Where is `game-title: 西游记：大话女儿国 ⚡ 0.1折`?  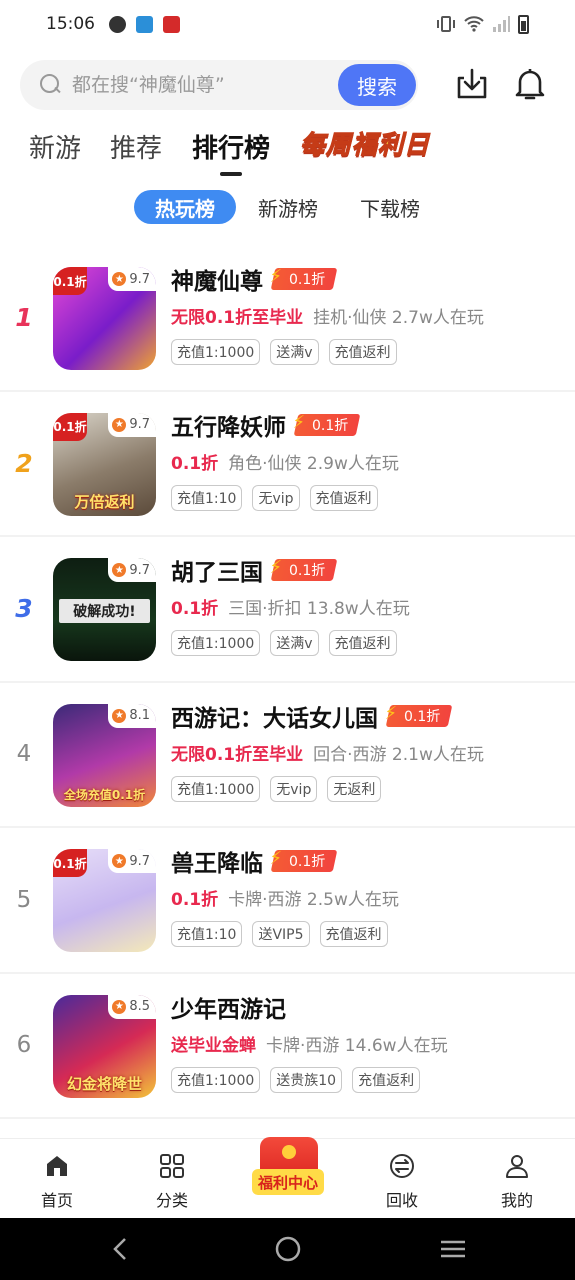 game-title: 西游记：大话女儿国 ⚡ 0.1折 is located at coordinates (312, 716).